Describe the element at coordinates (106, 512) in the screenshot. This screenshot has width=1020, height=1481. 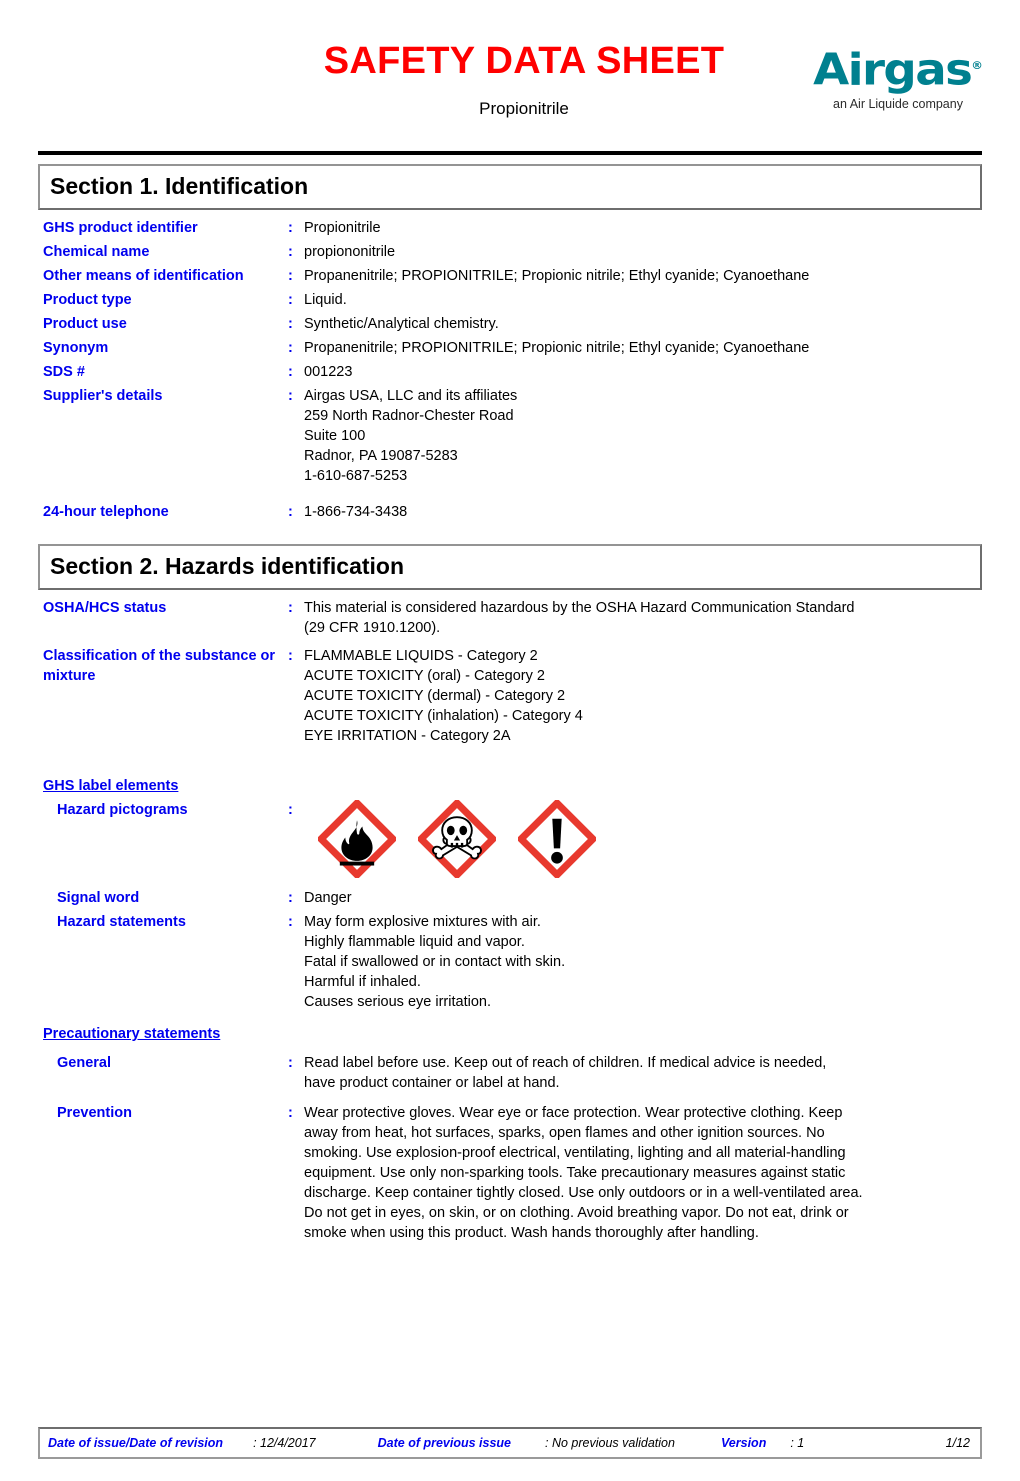
I see `field-label: 24-hour telephone` at that location.